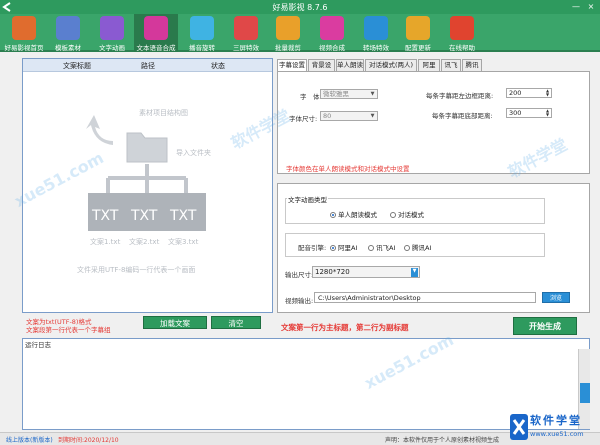 The image size is (600, 445). I want to click on toolbar-item-label: 转场特效, so click(376, 48).